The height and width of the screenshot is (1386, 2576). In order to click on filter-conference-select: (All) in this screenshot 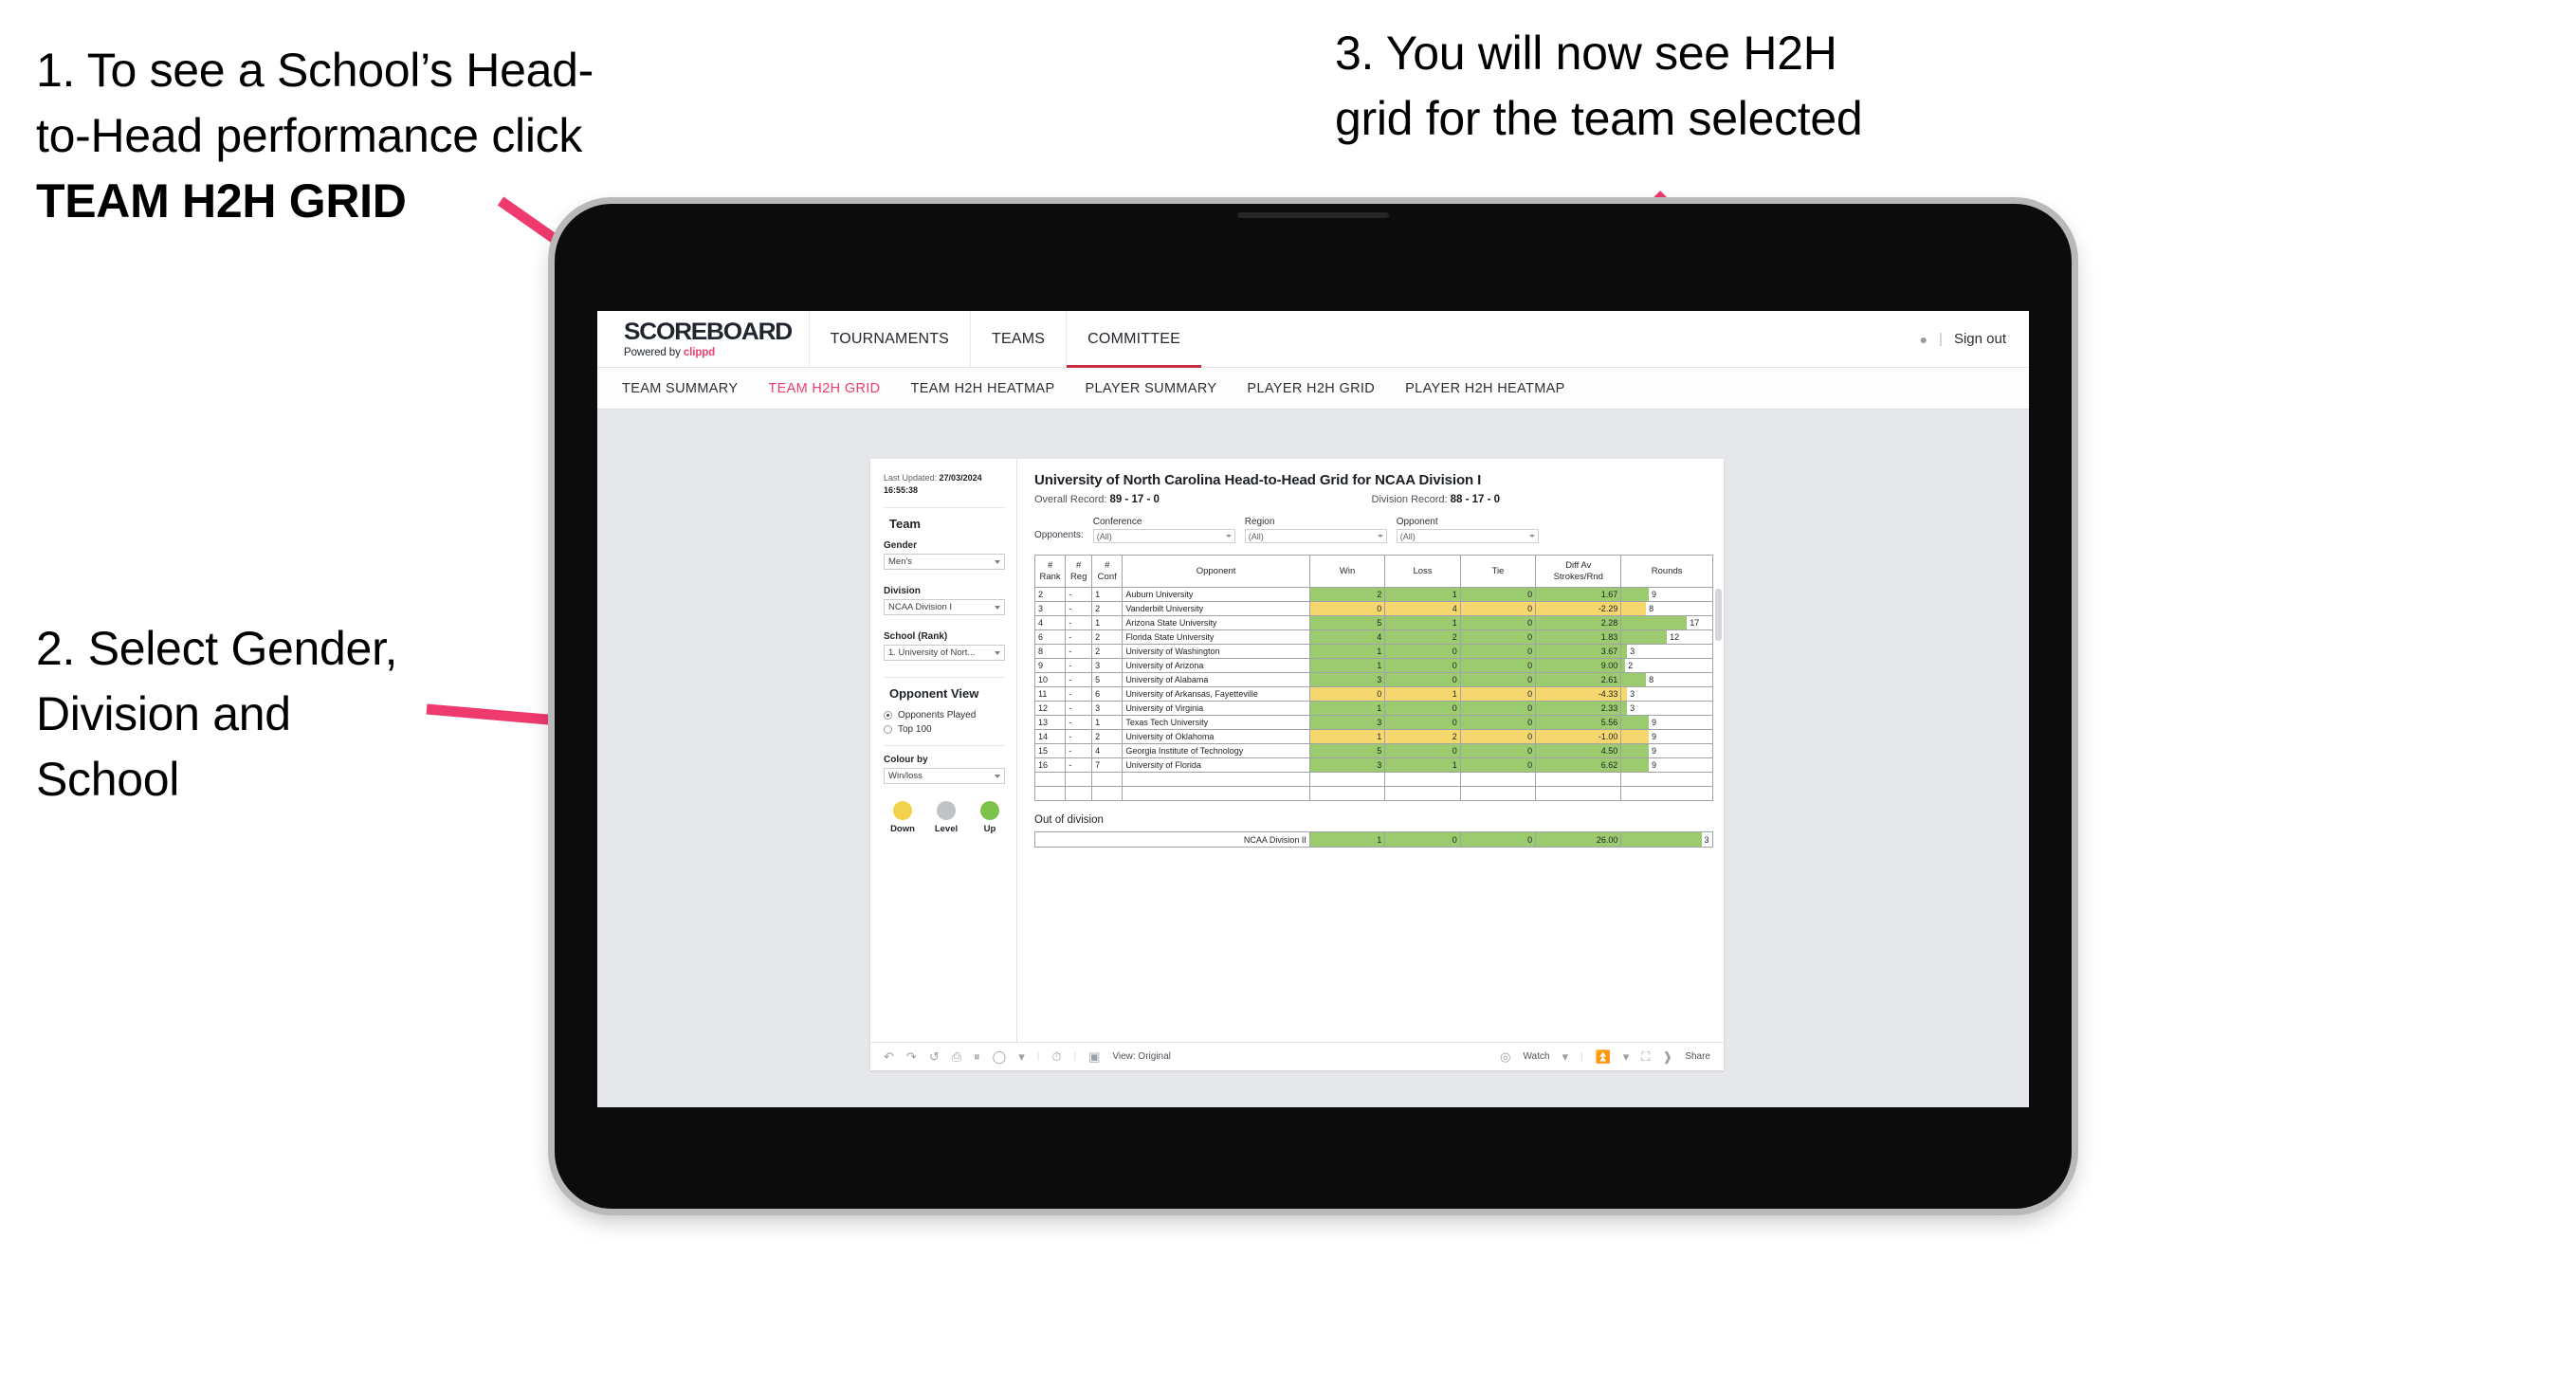, I will do `click(1163, 536)`.